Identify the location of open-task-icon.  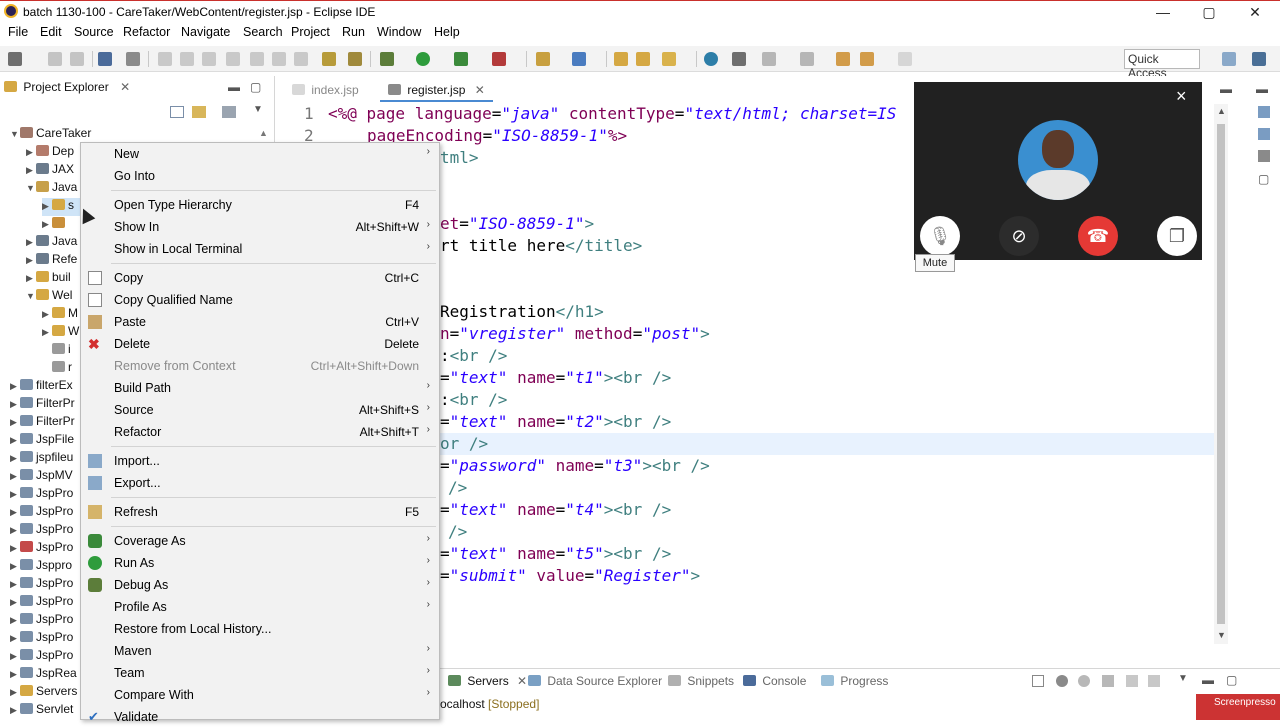
(643, 59).